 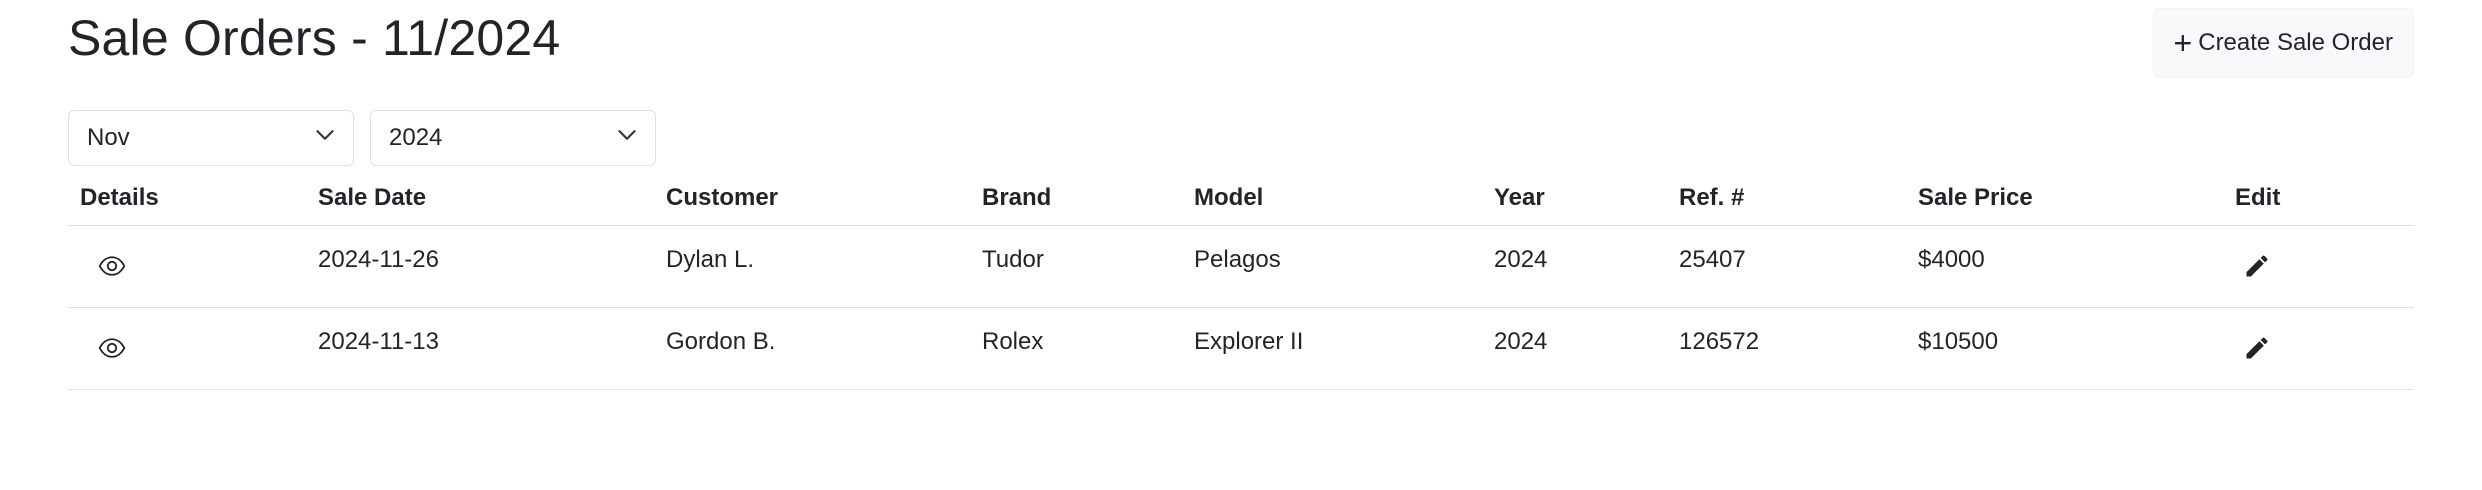 What do you see at coordinates (1013, 341) in the screenshot?
I see `cell-brand: Rolex` at bounding box center [1013, 341].